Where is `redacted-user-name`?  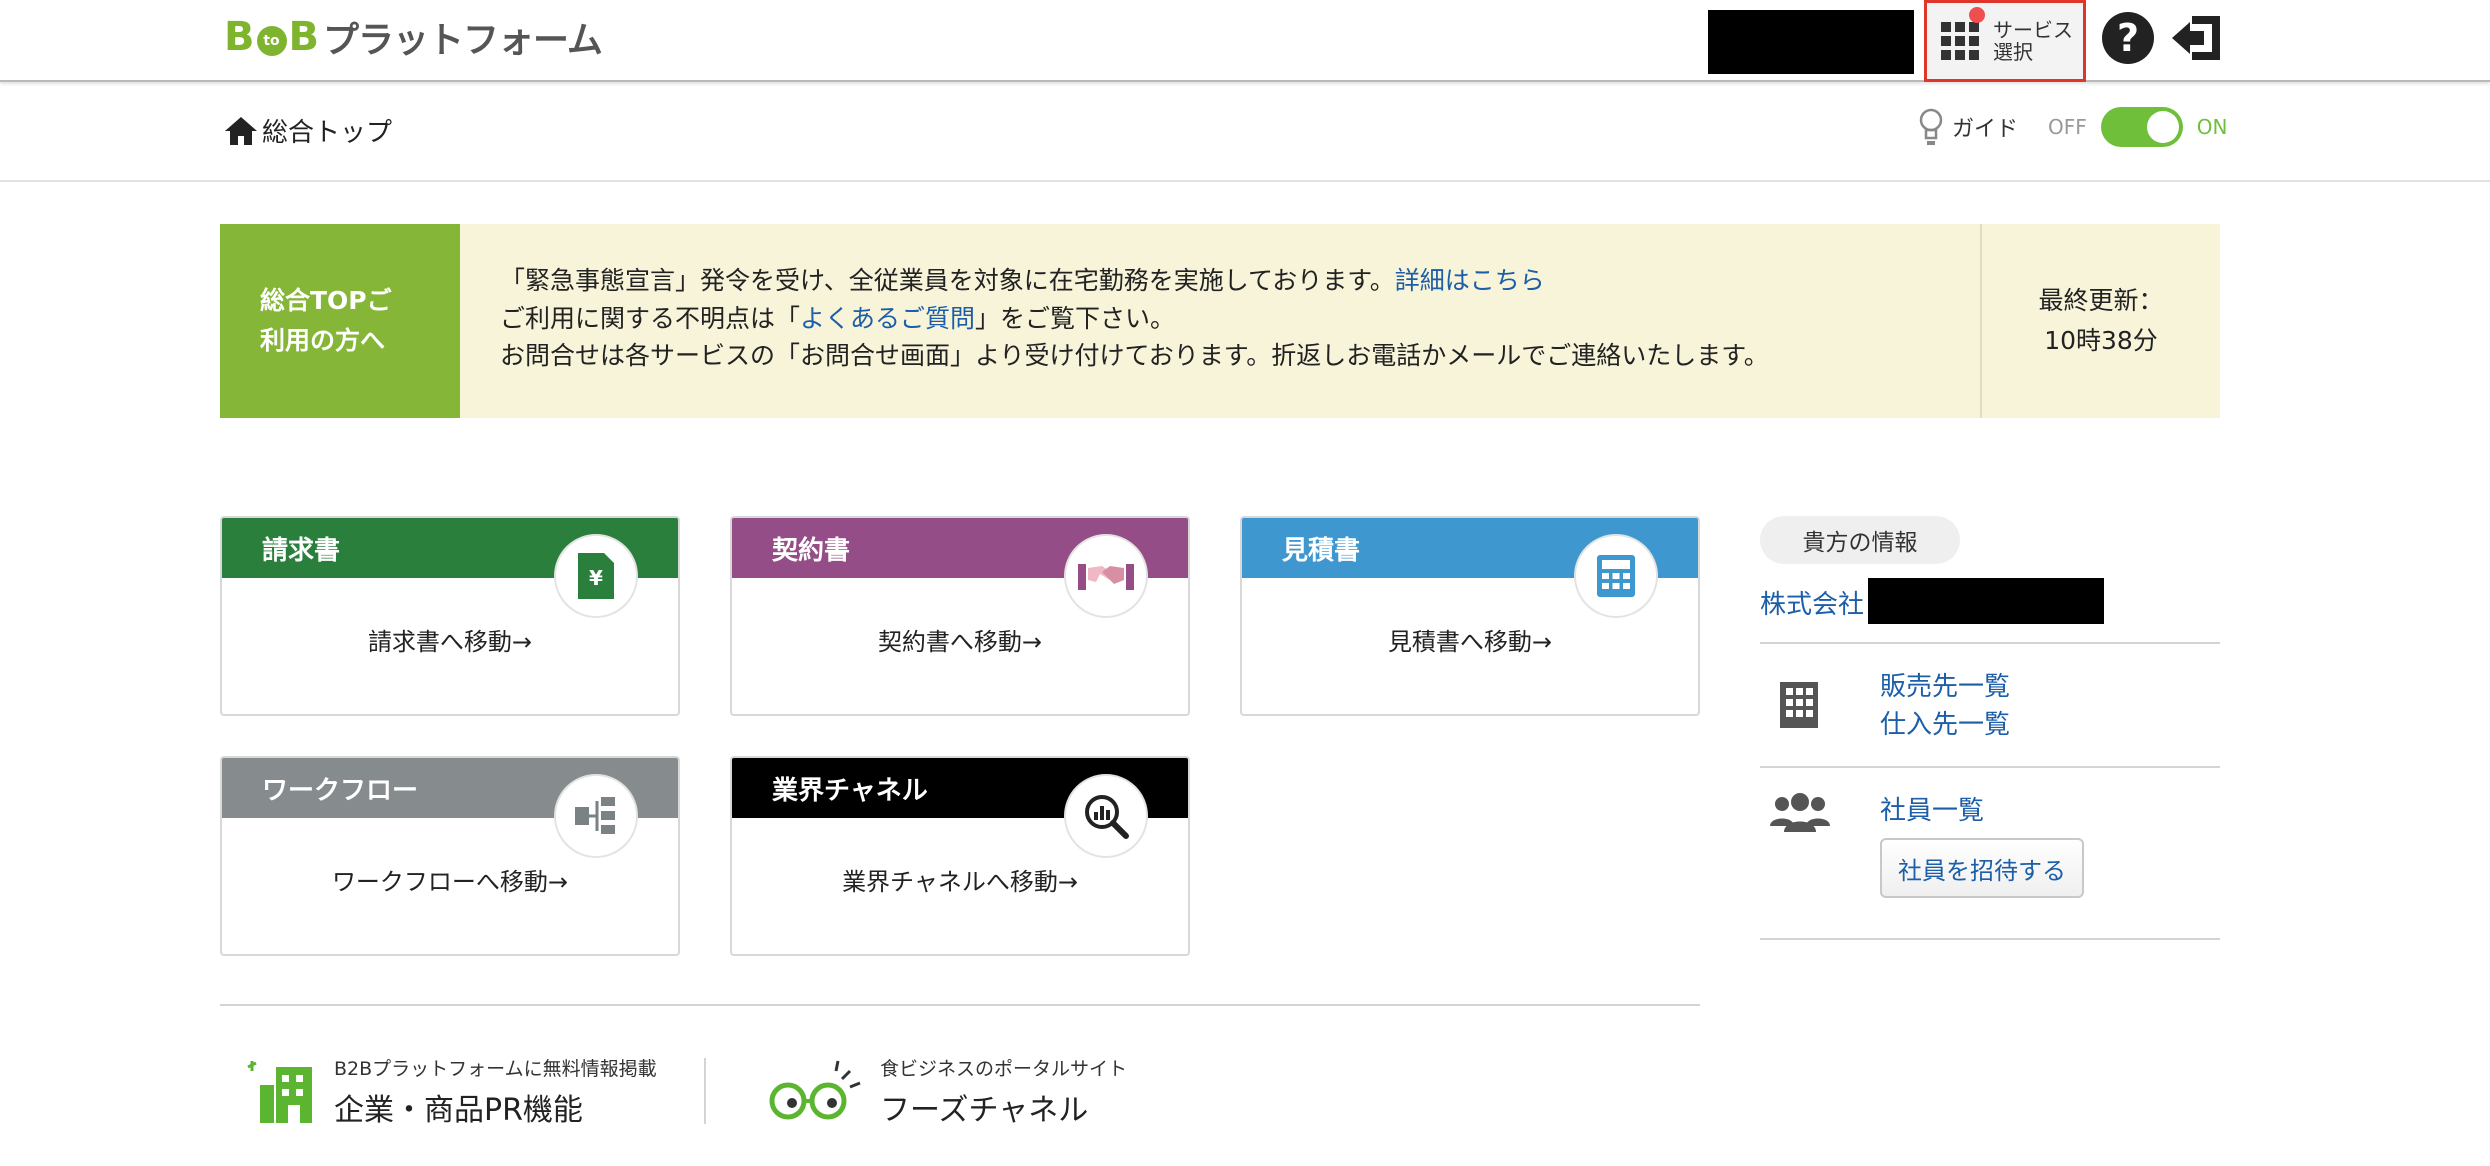 redacted-user-name is located at coordinates (1811, 42).